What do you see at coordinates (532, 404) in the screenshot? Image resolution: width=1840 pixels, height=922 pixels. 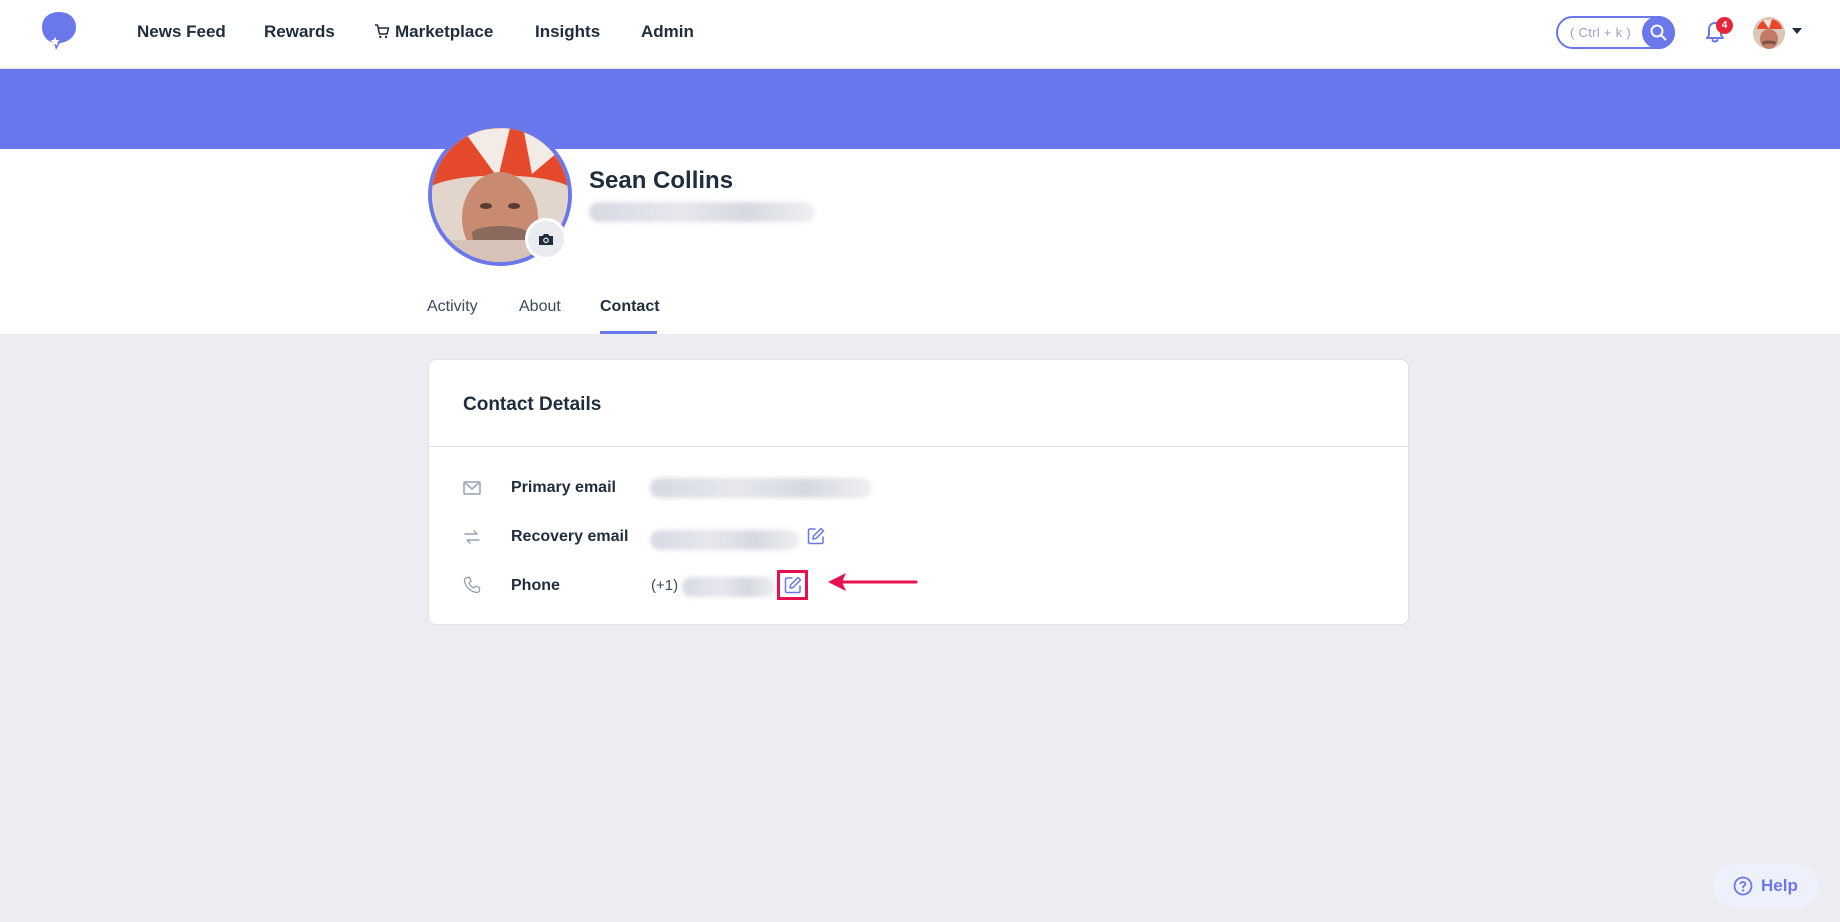 I see `card-title: Contact Details` at bounding box center [532, 404].